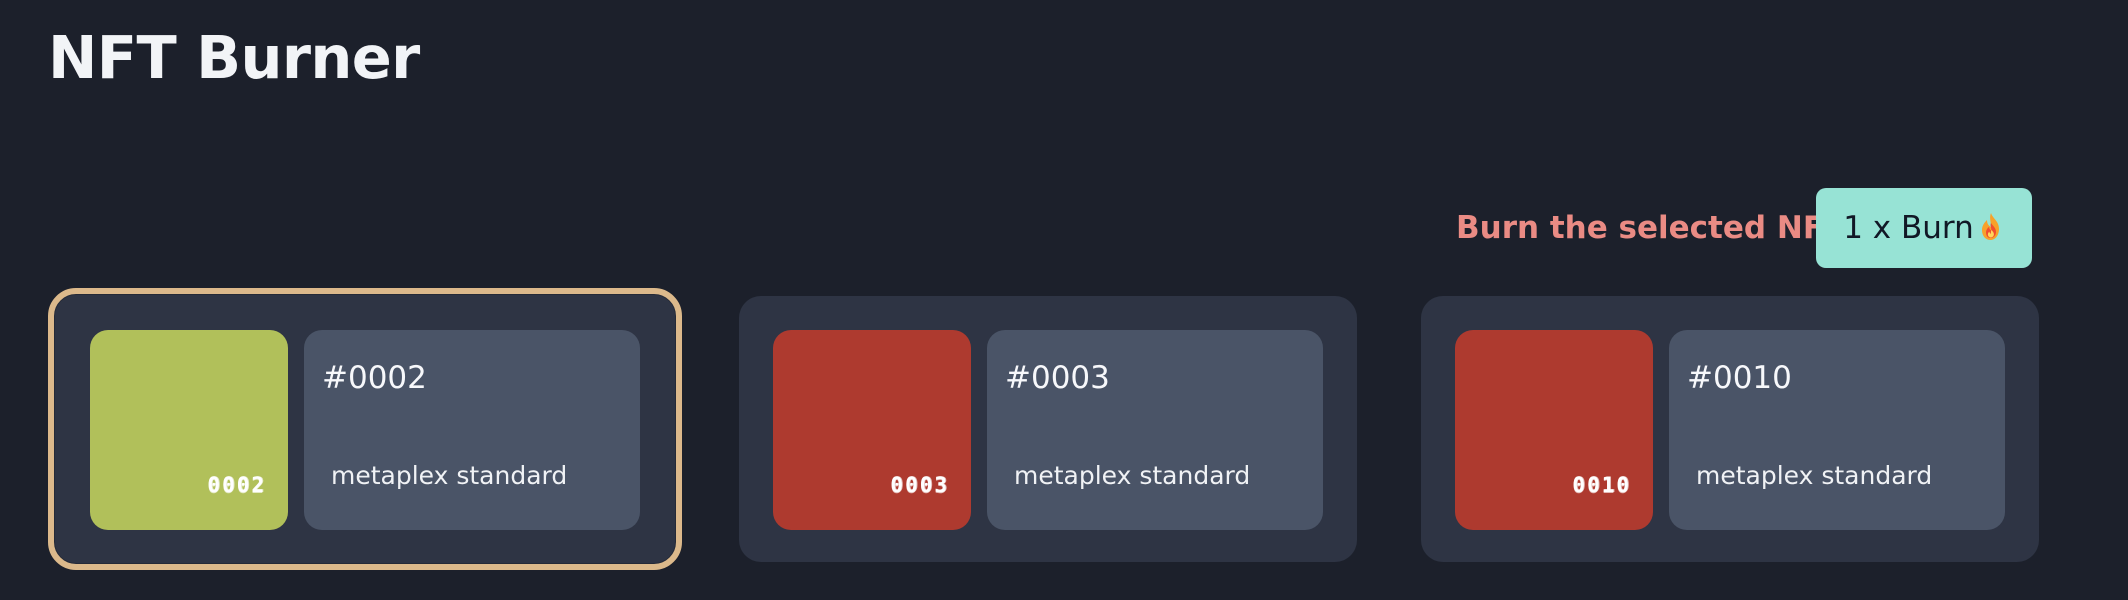 The height and width of the screenshot is (600, 2128). I want to click on nft-number: #0003, so click(1057, 378).